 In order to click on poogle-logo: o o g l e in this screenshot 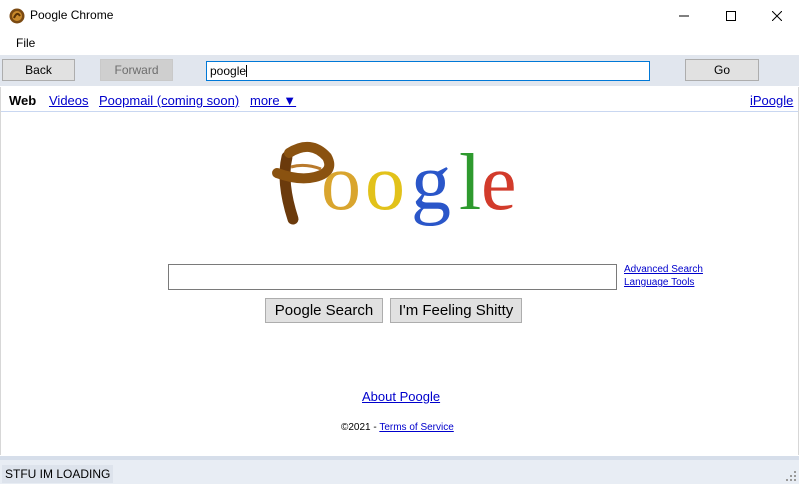, I will do `click(394, 183)`.